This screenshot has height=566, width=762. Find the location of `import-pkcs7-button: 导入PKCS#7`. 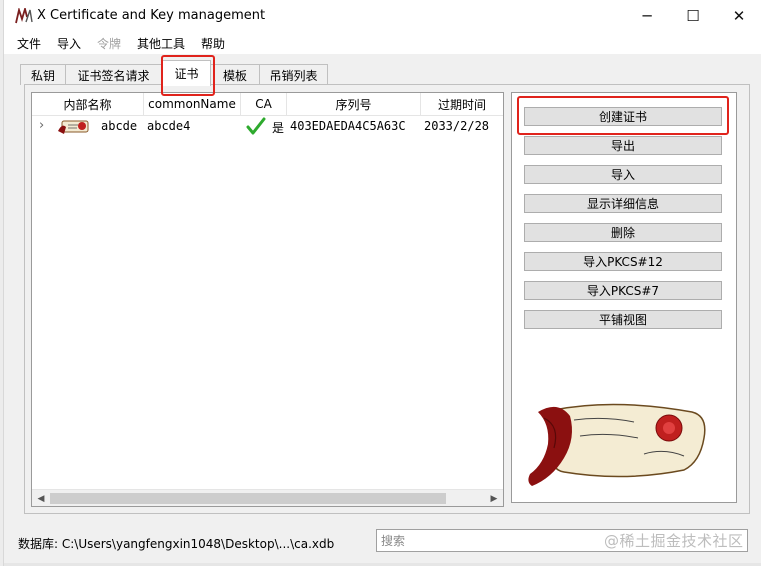

import-pkcs7-button: 导入PKCS#7 is located at coordinates (623, 290).